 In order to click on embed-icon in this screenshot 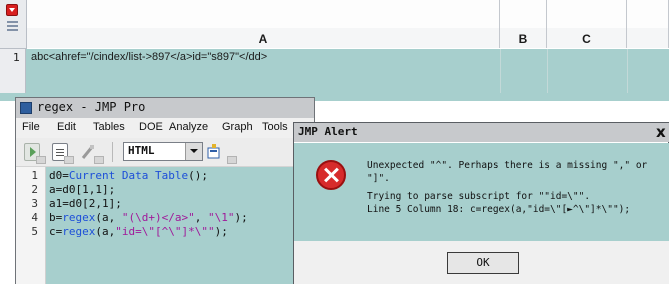, I will do `click(214, 151)`.